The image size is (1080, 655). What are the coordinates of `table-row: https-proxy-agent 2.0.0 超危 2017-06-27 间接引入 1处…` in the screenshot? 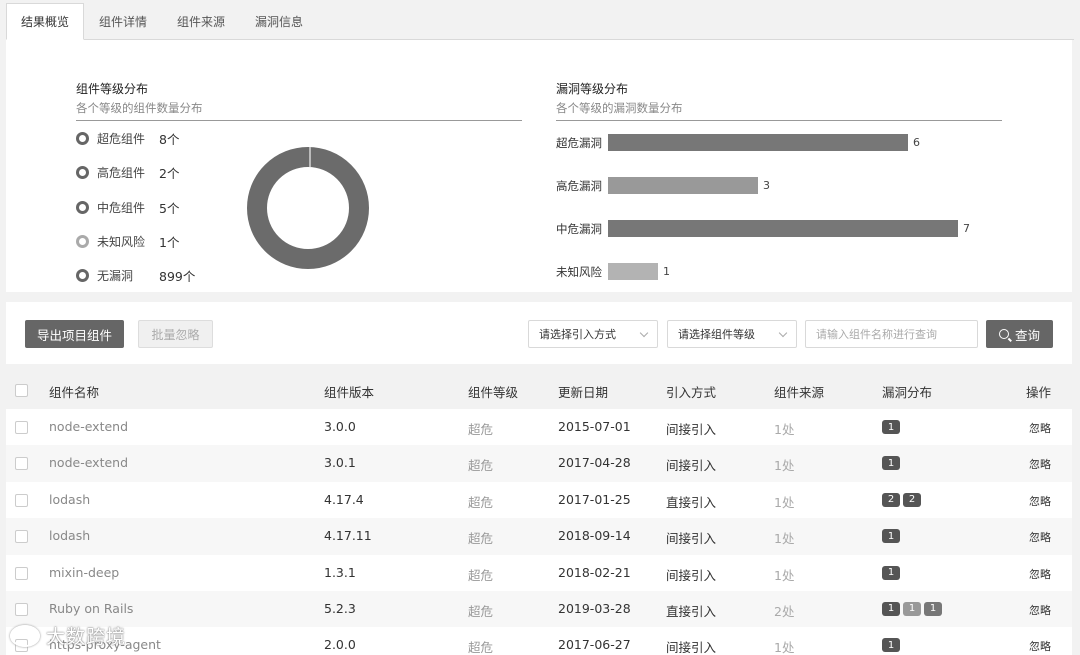 It's located at (539, 641).